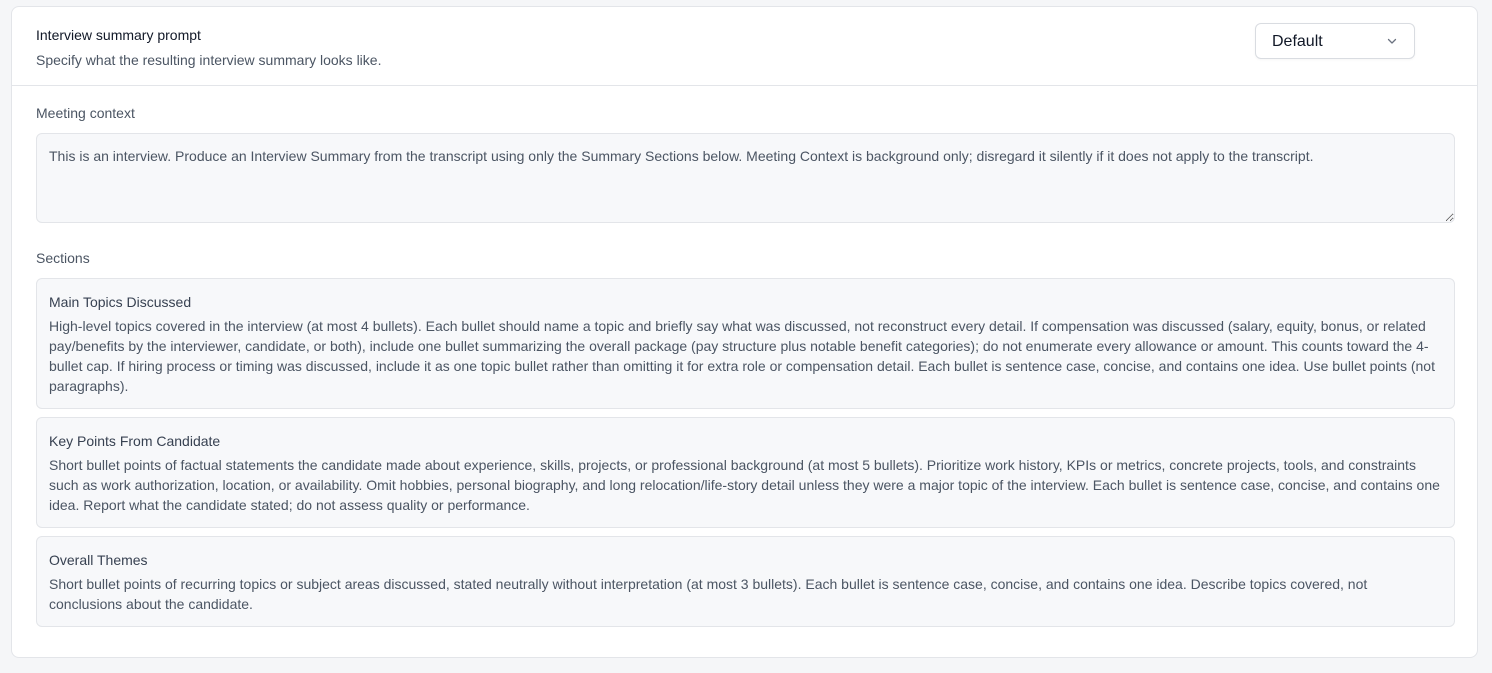 The image size is (1492, 673). What do you see at coordinates (85, 113) in the screenshot?
I see `meeting-context-label: Meeting context` at bounding box center [85, 113].